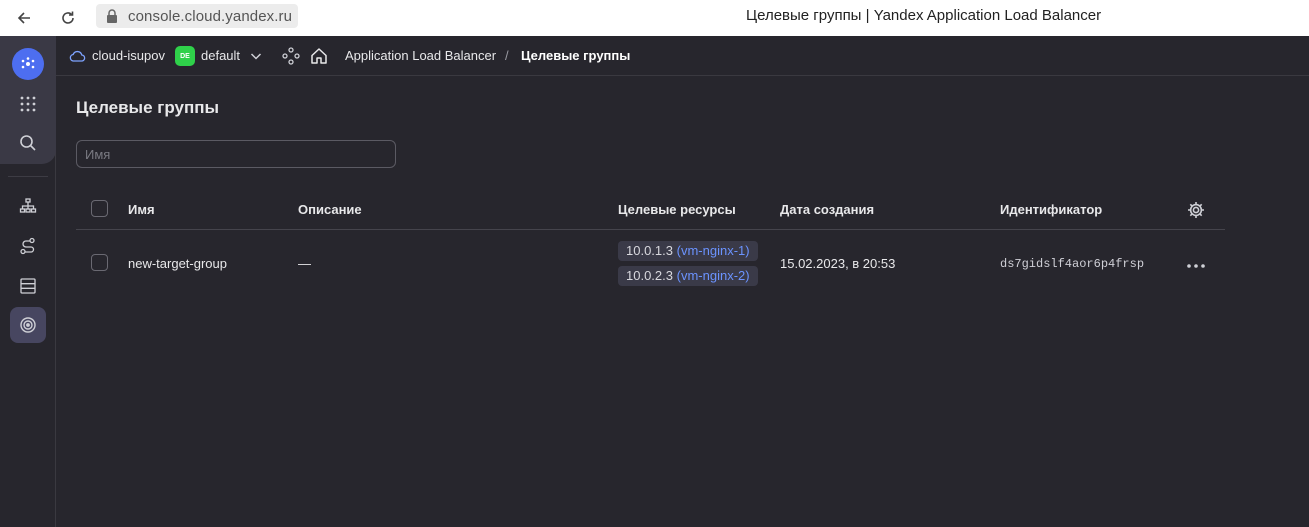 This screenshot has height=527, width=1309. What do you see at coordinates (28, 206) in the screenshot?
I see `network-icon` at bounding box center [28, 206].